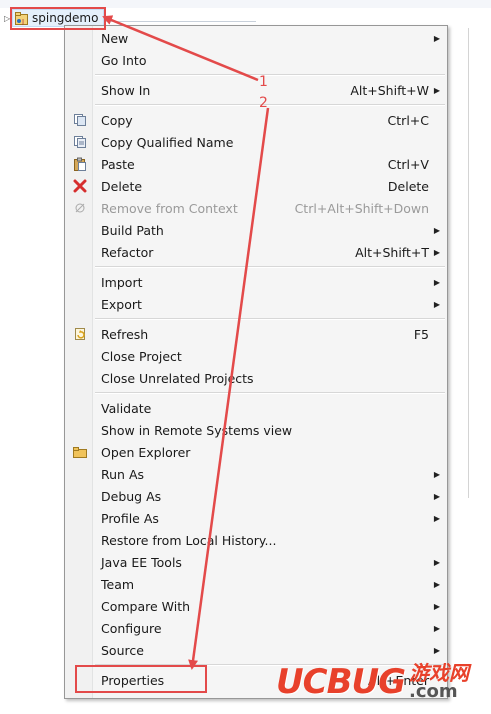 Image resolution: width=491 pixels, height=714 pixels. I want to click on menu-item-compare-with: Compare With ▶, so click(256, 606).